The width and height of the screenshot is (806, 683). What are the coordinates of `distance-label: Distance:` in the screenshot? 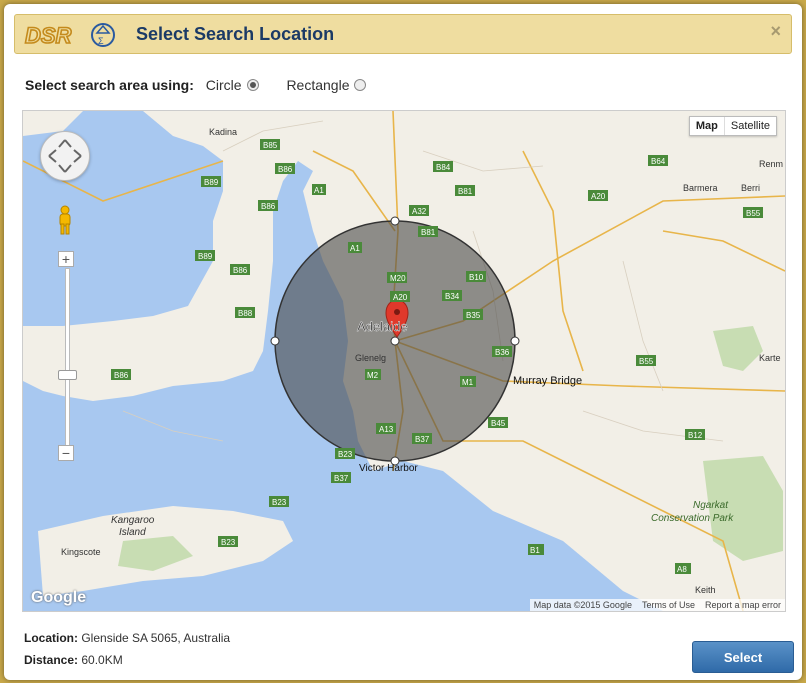 It's located at (51, 660).